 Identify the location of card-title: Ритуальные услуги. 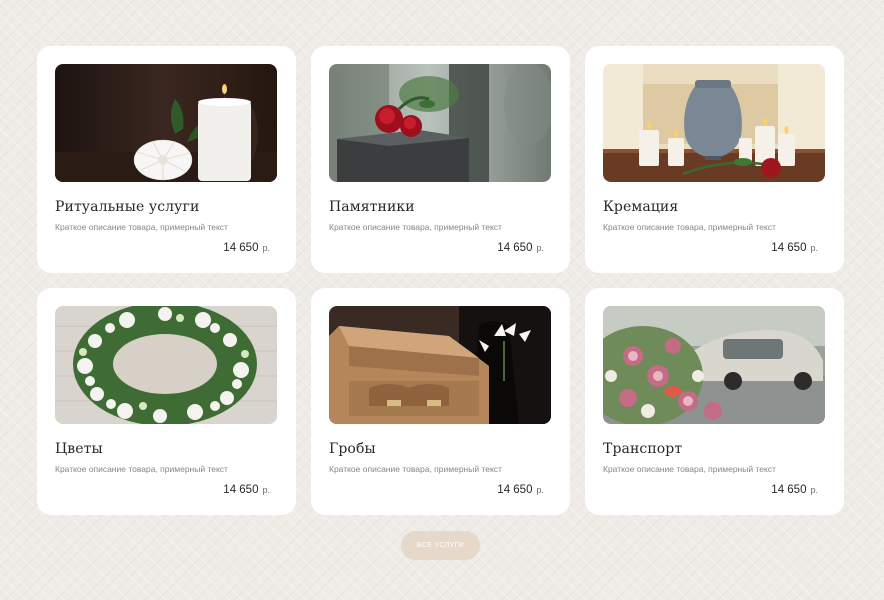
(127, 207).